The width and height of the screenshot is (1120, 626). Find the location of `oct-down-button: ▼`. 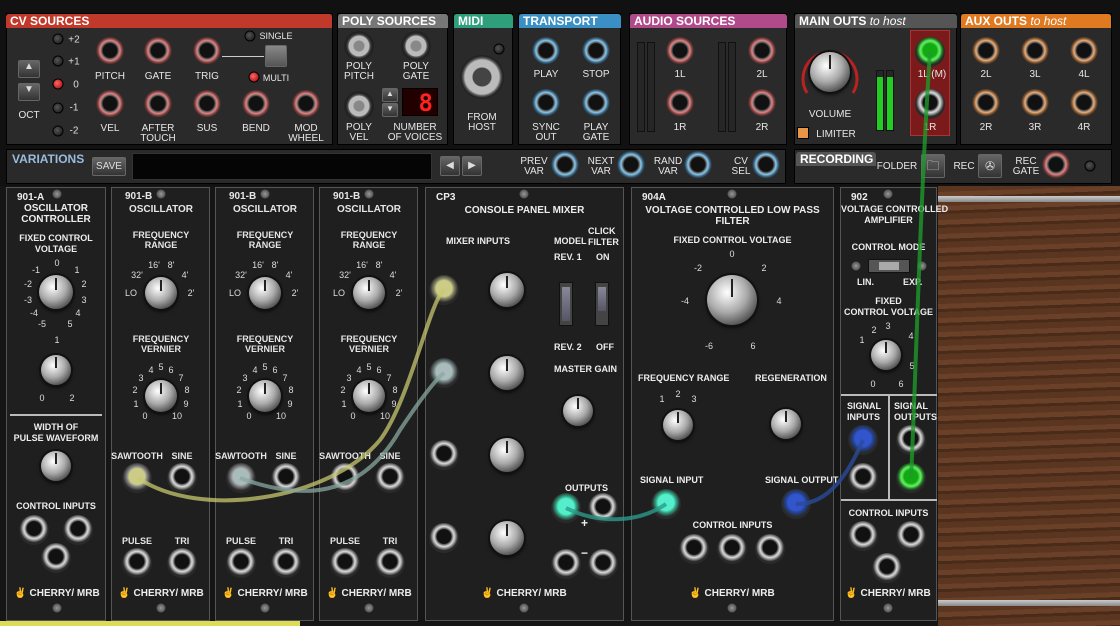

oct-down-button: ▼ is located at coordinates (29, 92).